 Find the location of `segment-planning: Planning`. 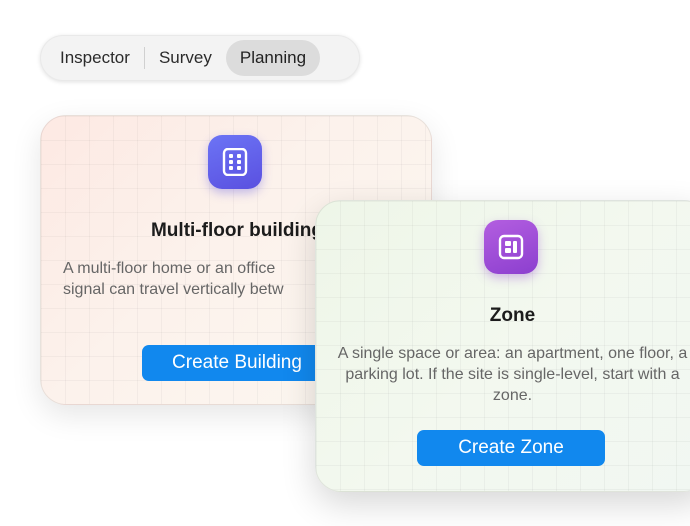

segment-planning: Planning is located at coordinates (273, 58).